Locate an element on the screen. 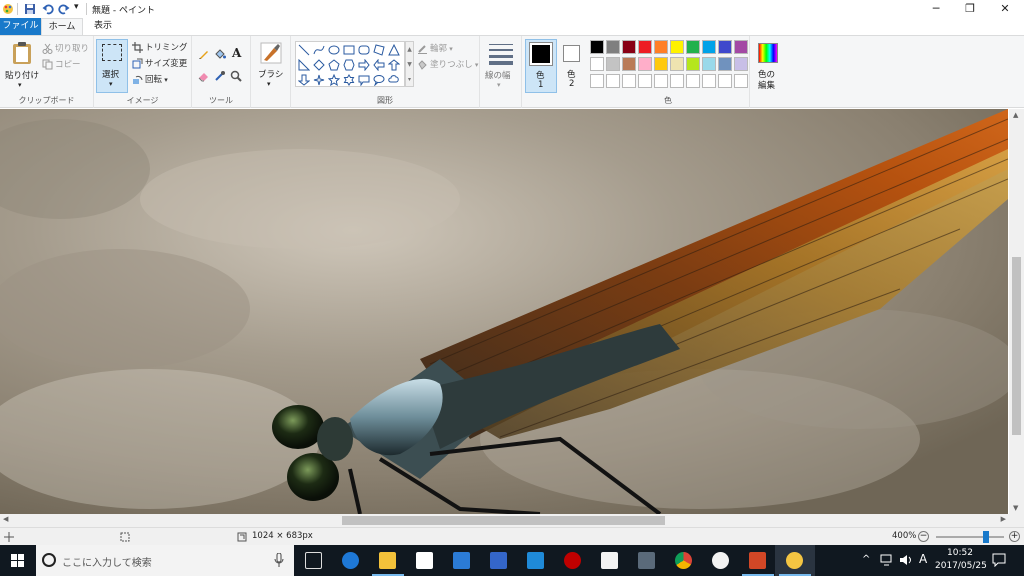 This screenshot has width=1024, height=576. cut-button: 切り取り is located at coordinates (65, 48).